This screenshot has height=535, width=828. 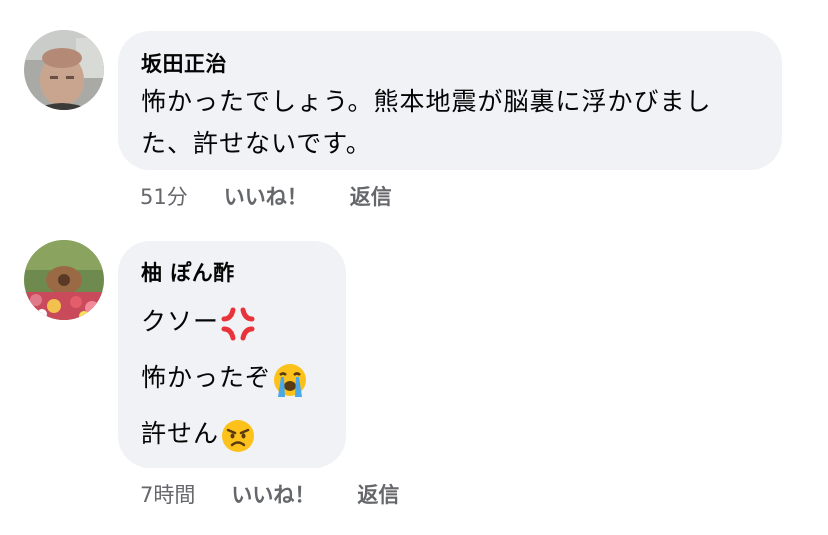 I want to click on timestamp: 7時間, so click(x=167, y=494).